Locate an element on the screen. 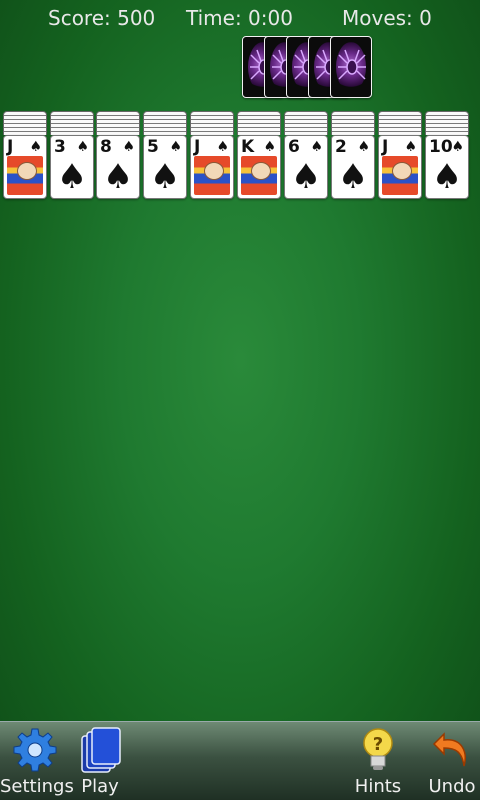 This screenshot has width=480, height=800. play-button: Play is located at coordinates (100, 762).